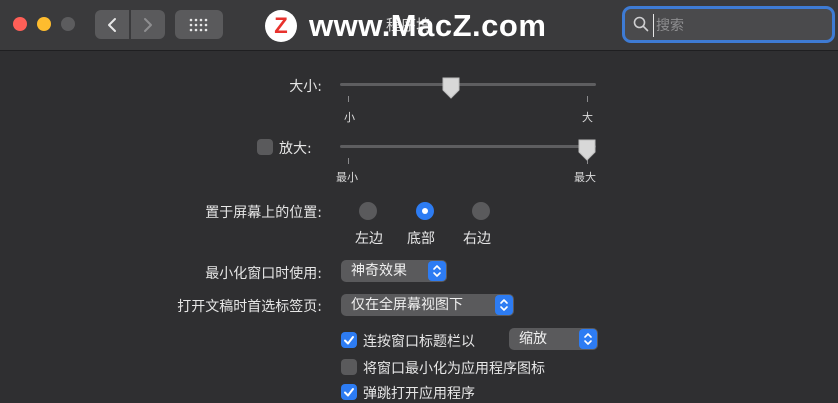 The width and height of the screenshot is (838, 403). I want to click on back-button, so click(112, 24).